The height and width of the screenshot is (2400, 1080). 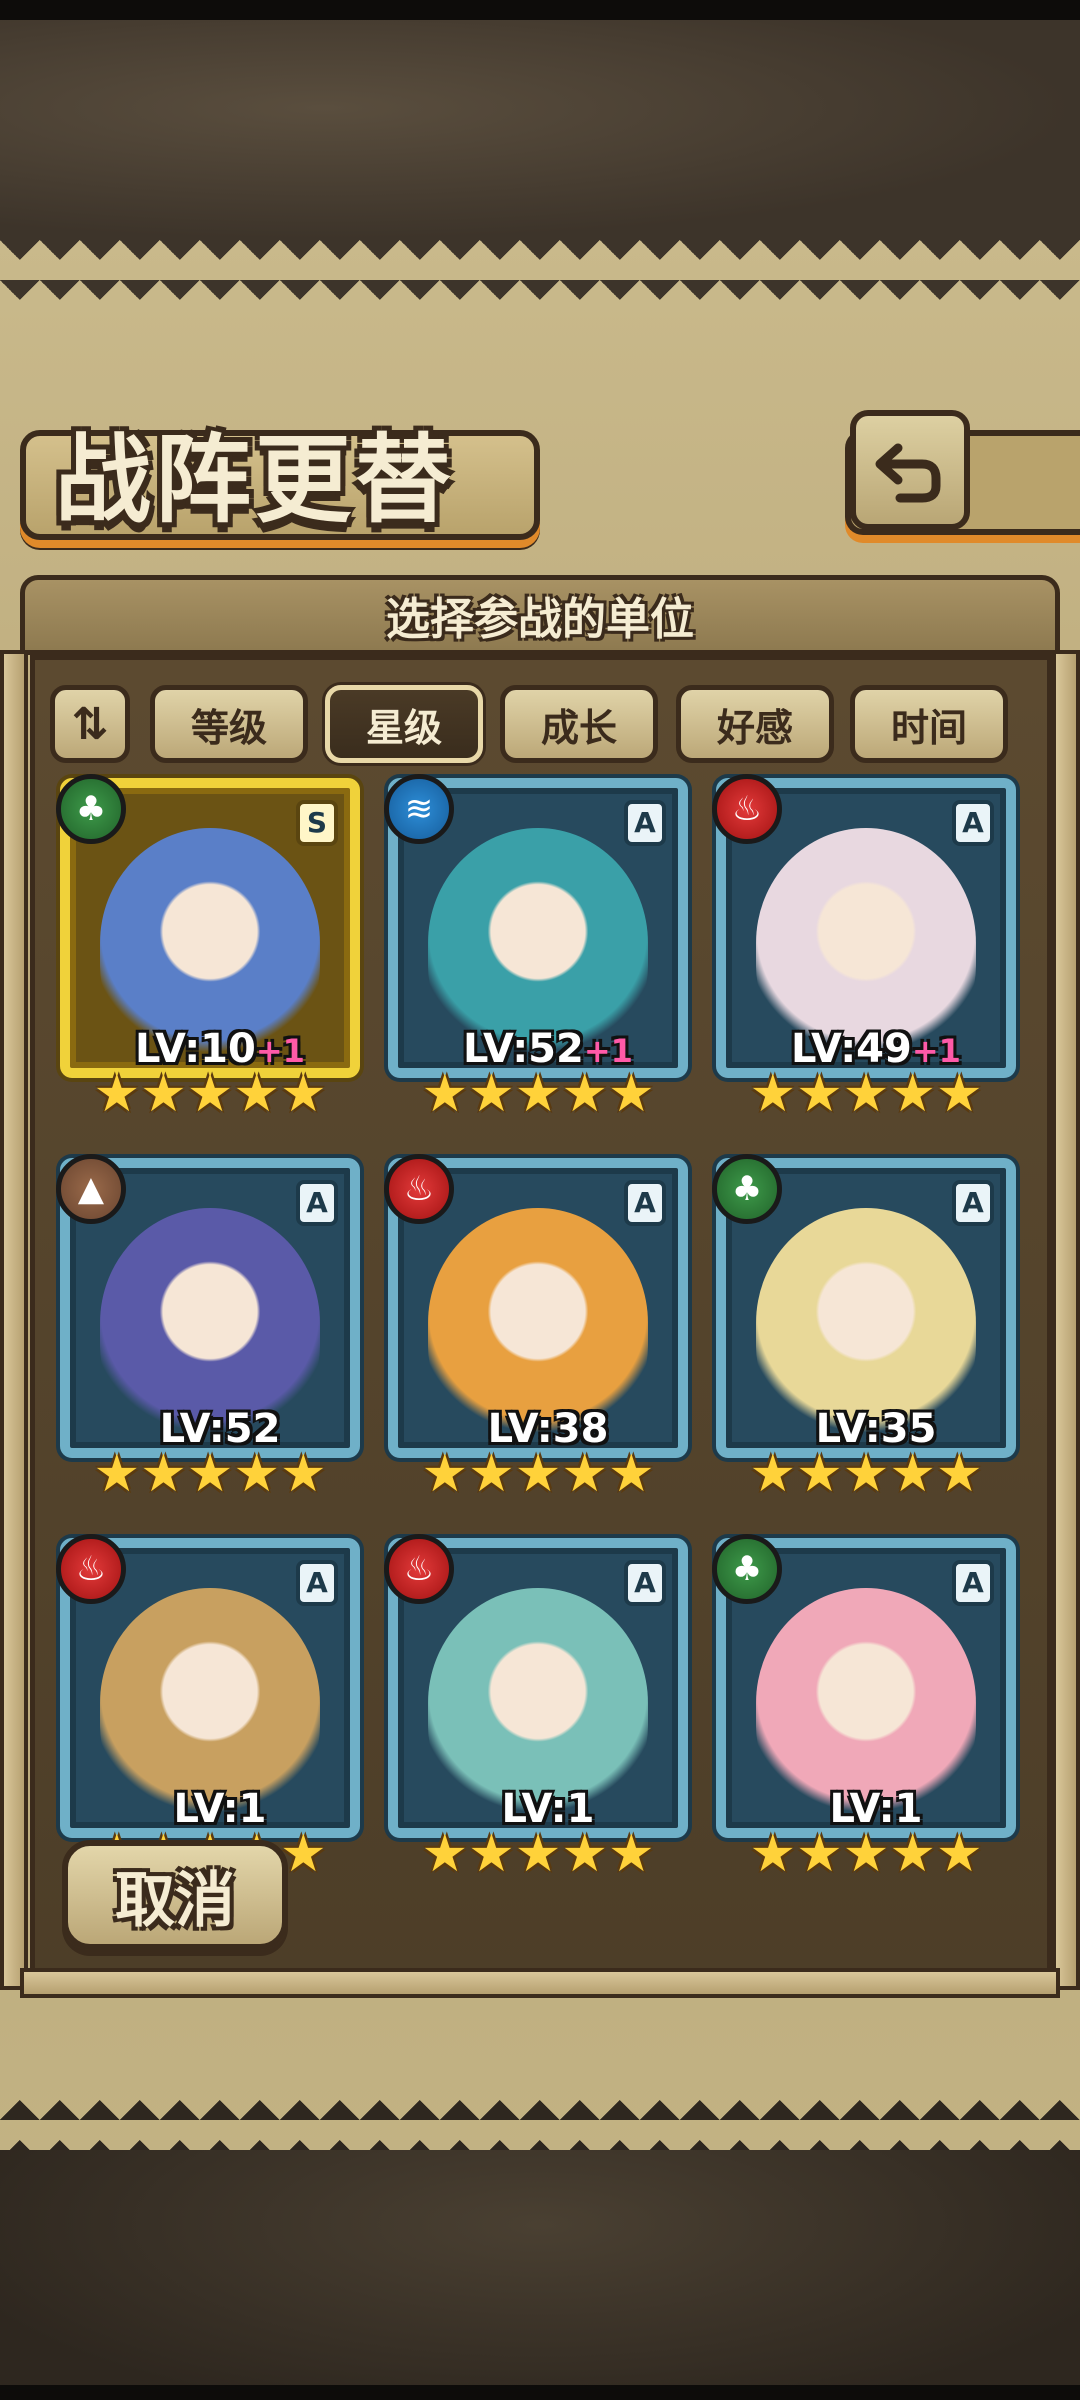 What do you see at coordinates (540, 10) in the screenshot?
I see `status-bar` at bounding box center [540, 10].